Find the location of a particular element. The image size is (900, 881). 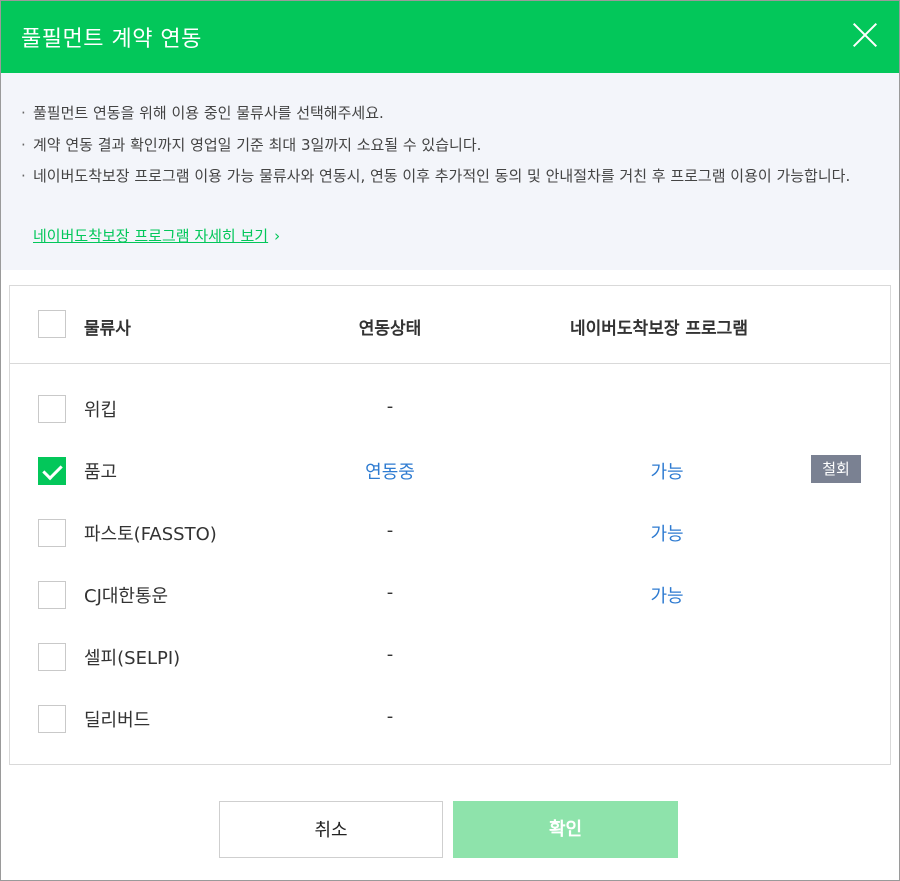

table-row: 파스토(FASSTO) - 가능 is located at coordinates (450, 533).